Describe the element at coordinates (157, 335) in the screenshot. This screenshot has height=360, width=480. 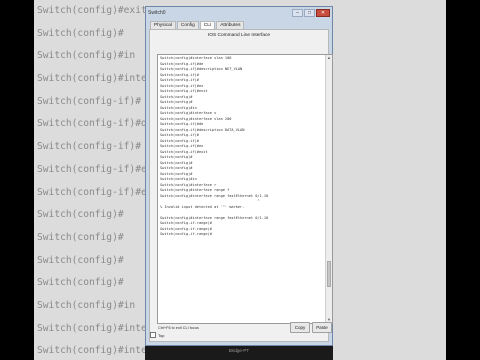
I see `top-checkbox-row: Top` at that location.